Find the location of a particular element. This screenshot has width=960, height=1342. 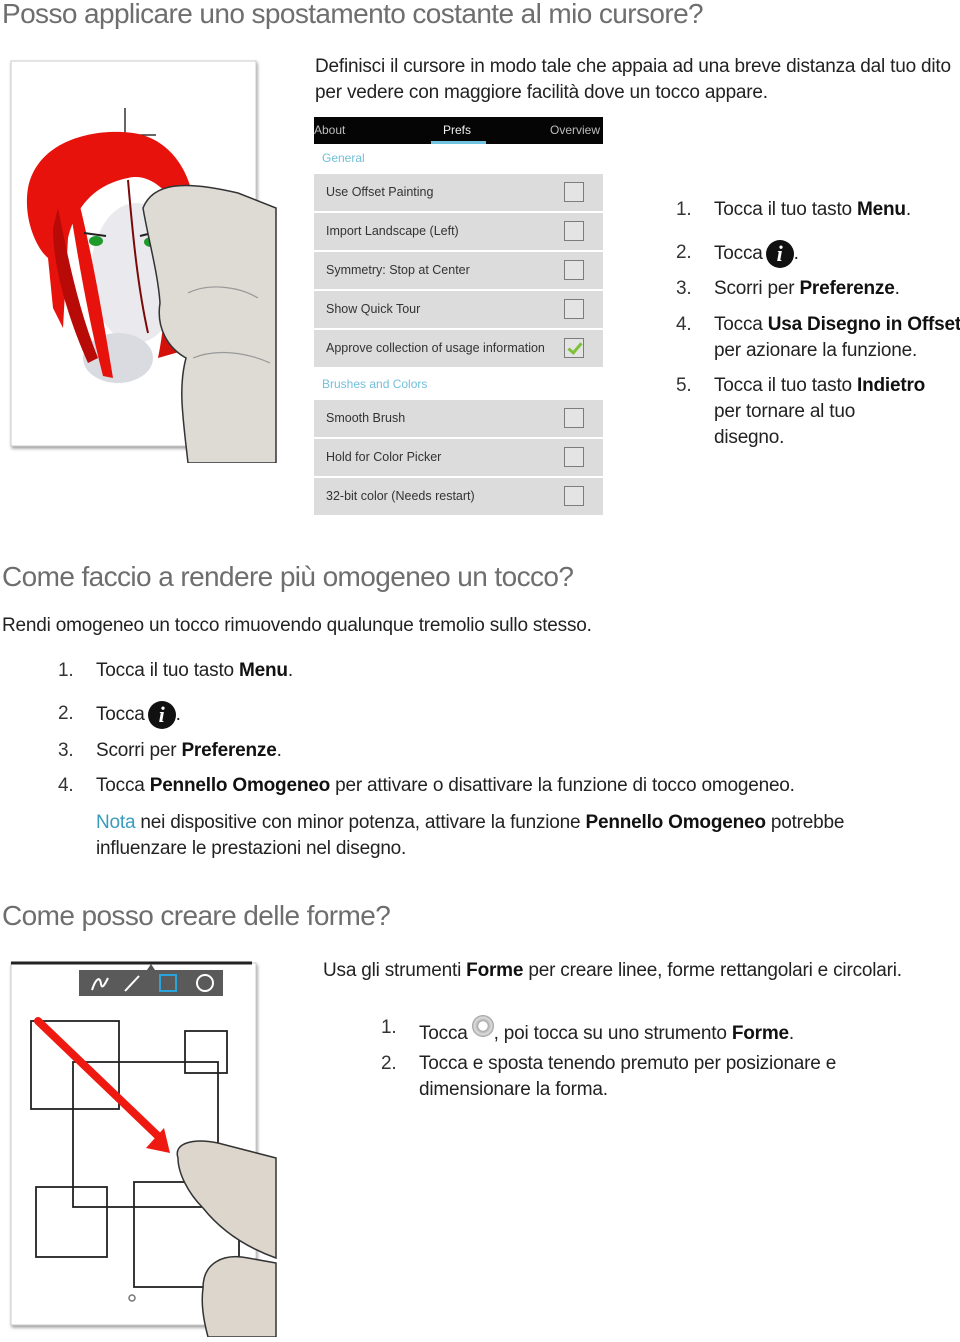

pref-checkbox-checked is located at coordinates (574, 348).